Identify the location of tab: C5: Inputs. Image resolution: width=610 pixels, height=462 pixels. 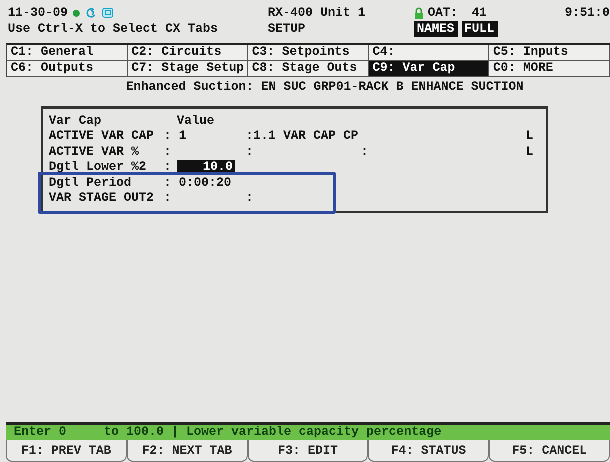
(549, 53).